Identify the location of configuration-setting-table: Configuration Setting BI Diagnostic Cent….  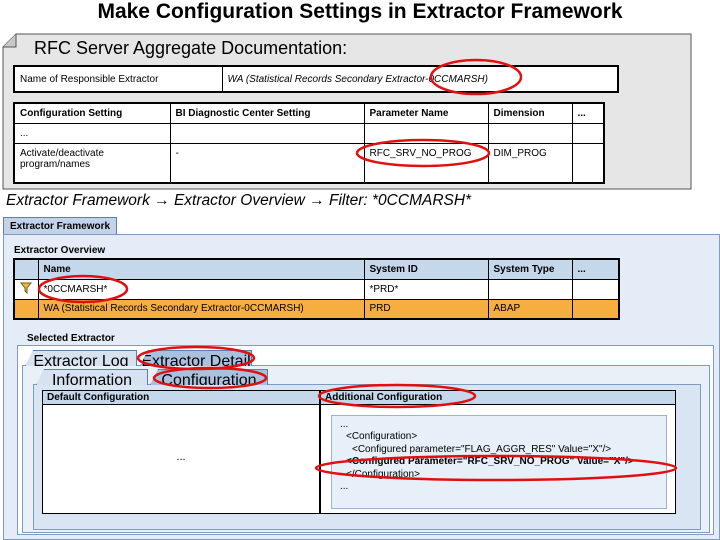
(309, 143).